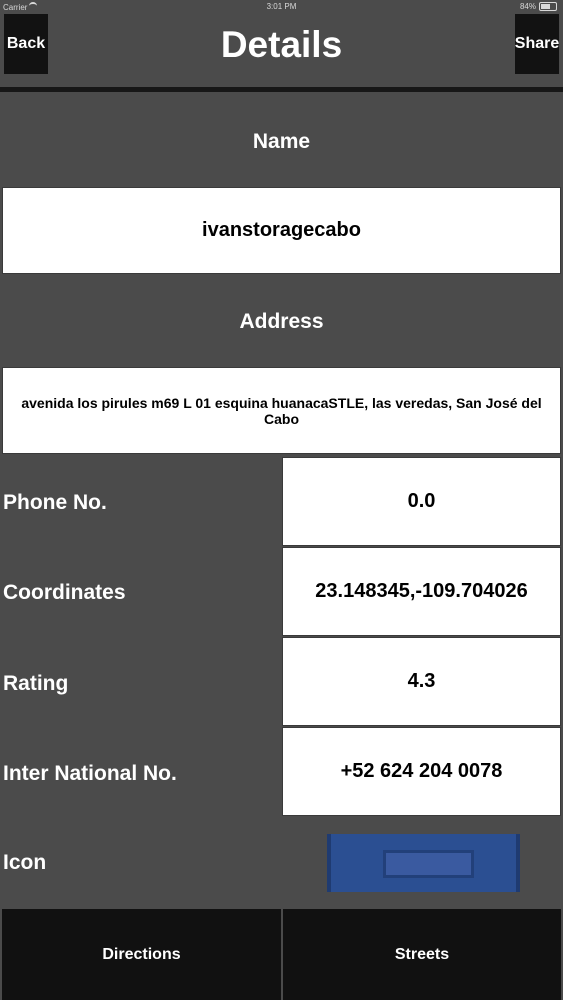 This screenshot has width=563, height=1000. Describe the element at coordinates (281, 321) in the screenshot. I see `address-label: Address` at that location.